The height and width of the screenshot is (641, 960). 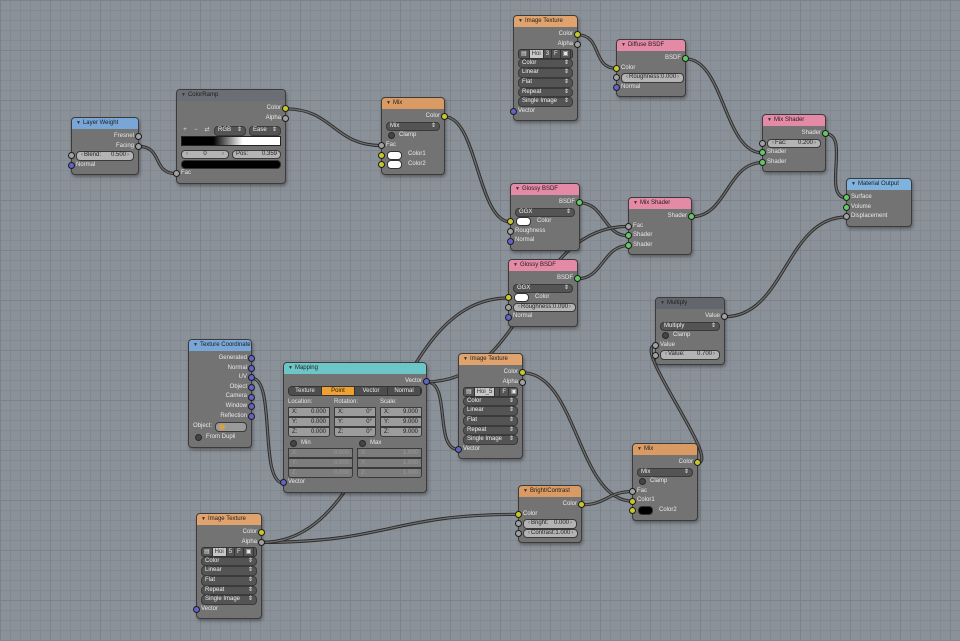 I want to click on flip-ramp-button: ⇄, so click(x=207, y=131).